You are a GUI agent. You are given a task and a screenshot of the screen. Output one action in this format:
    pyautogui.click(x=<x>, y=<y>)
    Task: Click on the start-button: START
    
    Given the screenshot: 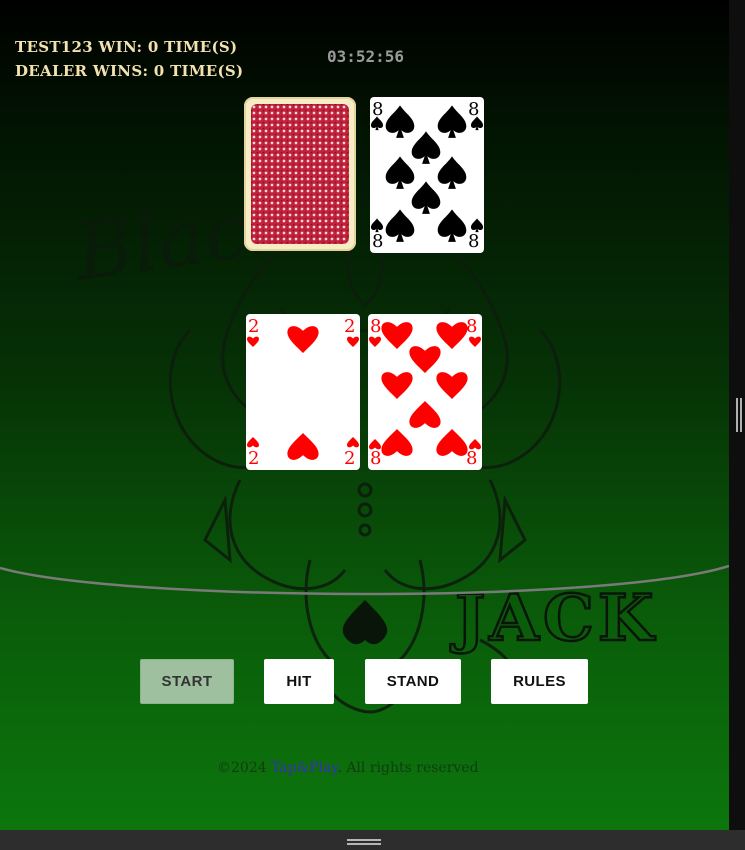 What is the action you would take?
    pyautogui.click(x=187, y=681)
    